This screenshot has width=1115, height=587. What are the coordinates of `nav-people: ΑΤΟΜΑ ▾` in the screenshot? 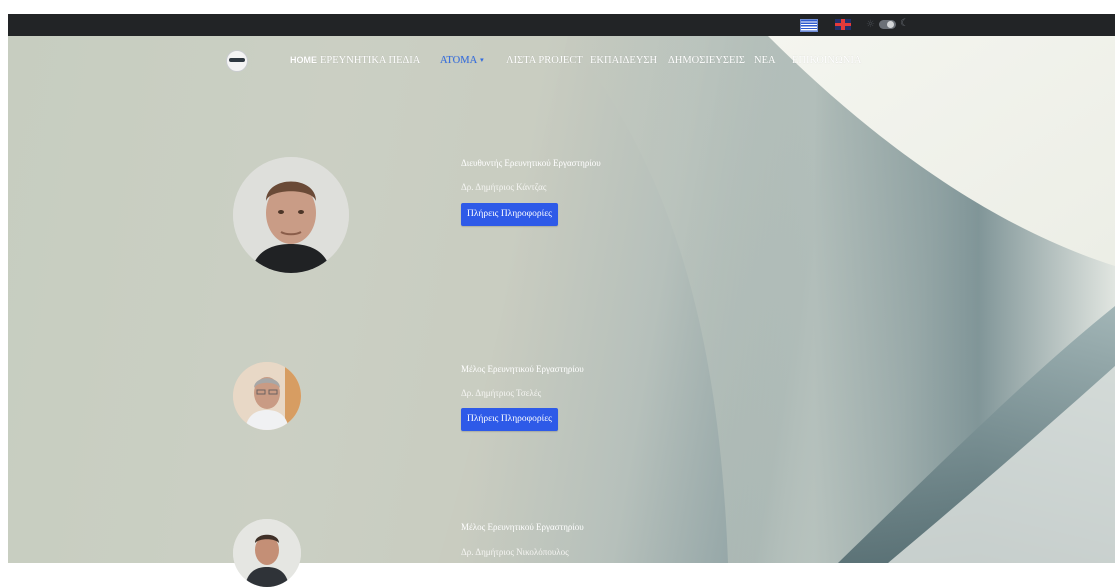 It's located at (462, 61).